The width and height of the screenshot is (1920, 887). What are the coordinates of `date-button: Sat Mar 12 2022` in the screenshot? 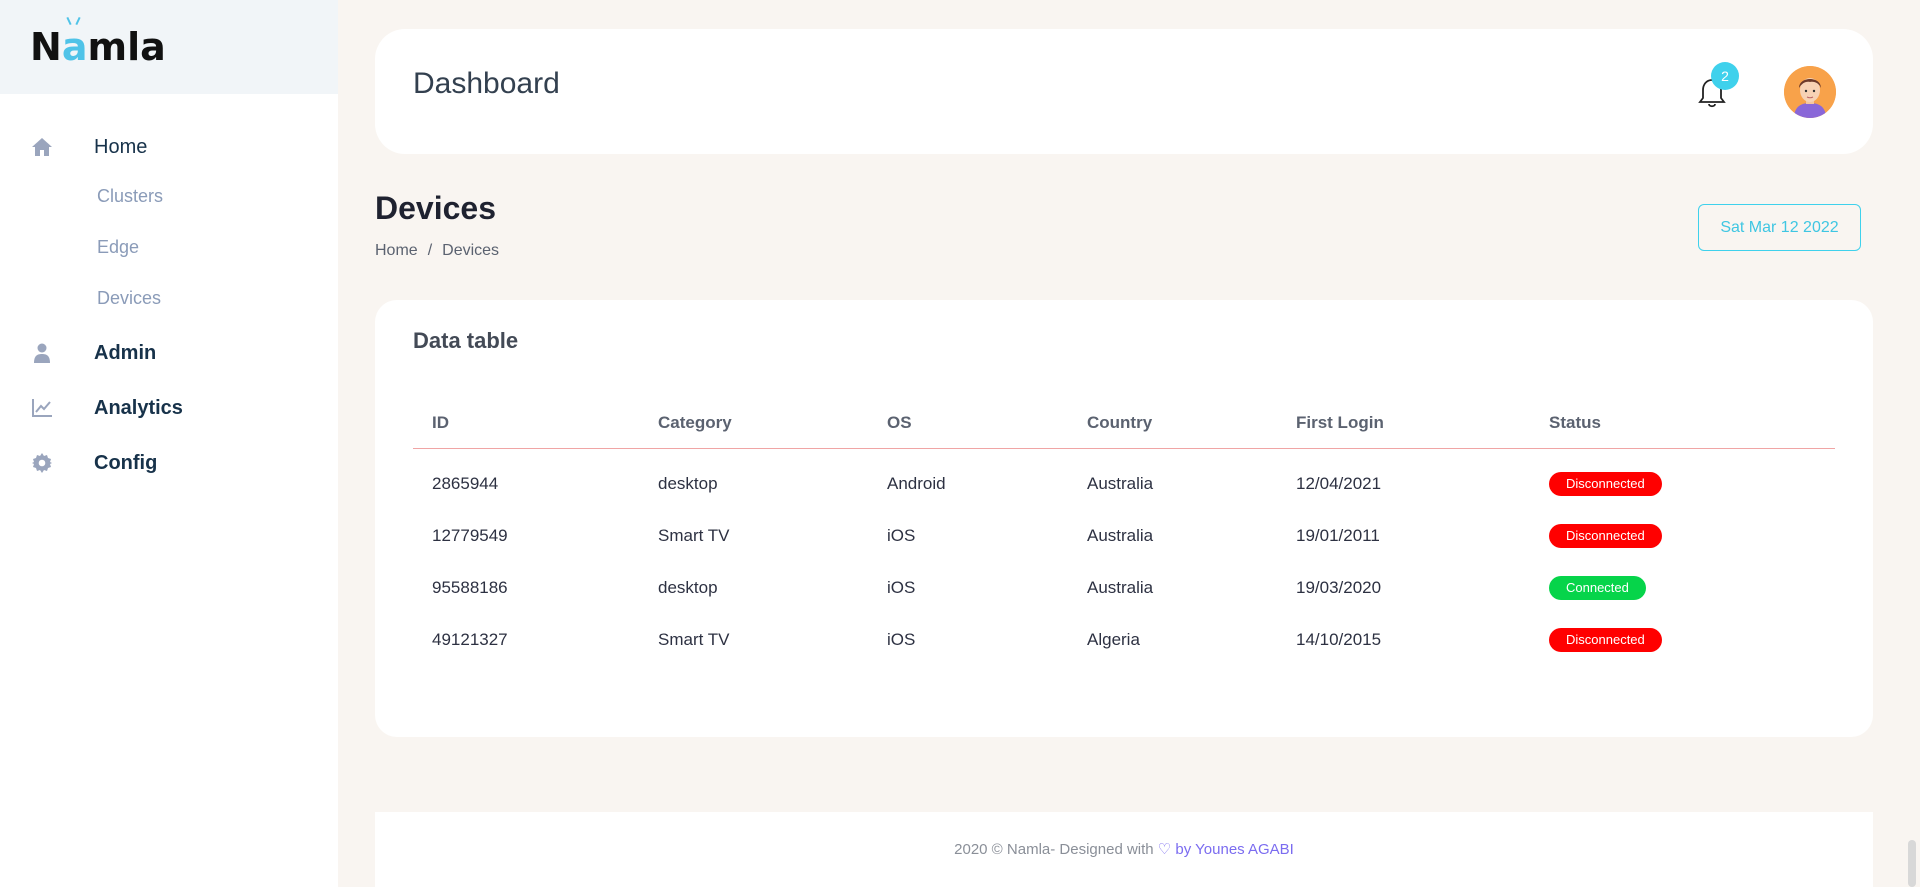 It's located at (1779, 227).